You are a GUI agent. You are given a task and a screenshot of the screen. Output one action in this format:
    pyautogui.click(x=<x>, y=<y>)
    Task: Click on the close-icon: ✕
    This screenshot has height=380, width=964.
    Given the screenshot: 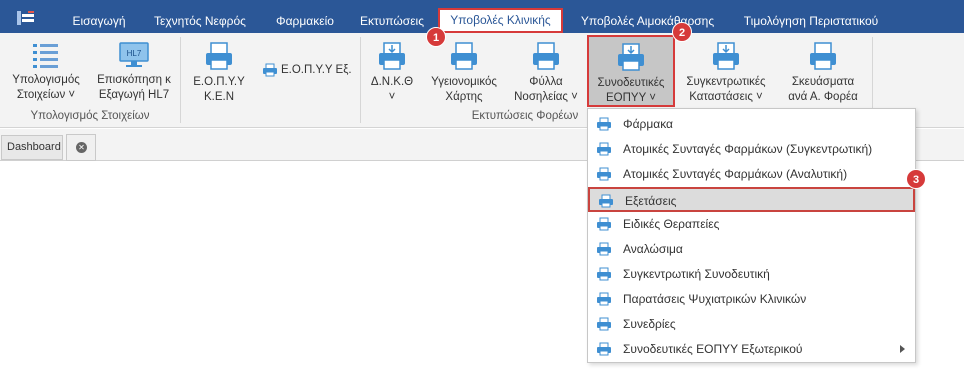 What is the action you would take?
    pyautogui.click(x=81, y=147)
    